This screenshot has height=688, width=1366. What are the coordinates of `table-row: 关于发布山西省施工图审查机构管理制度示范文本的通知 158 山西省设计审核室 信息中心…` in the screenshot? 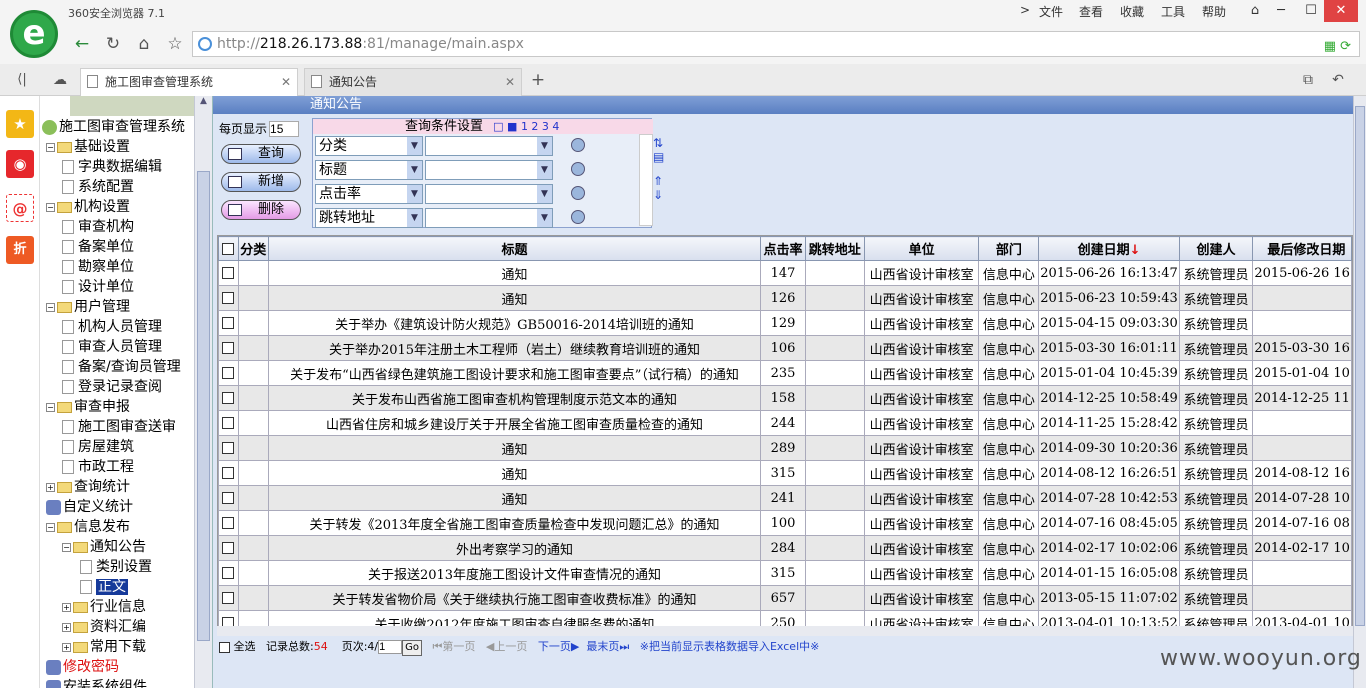 It's located at (785, 398).